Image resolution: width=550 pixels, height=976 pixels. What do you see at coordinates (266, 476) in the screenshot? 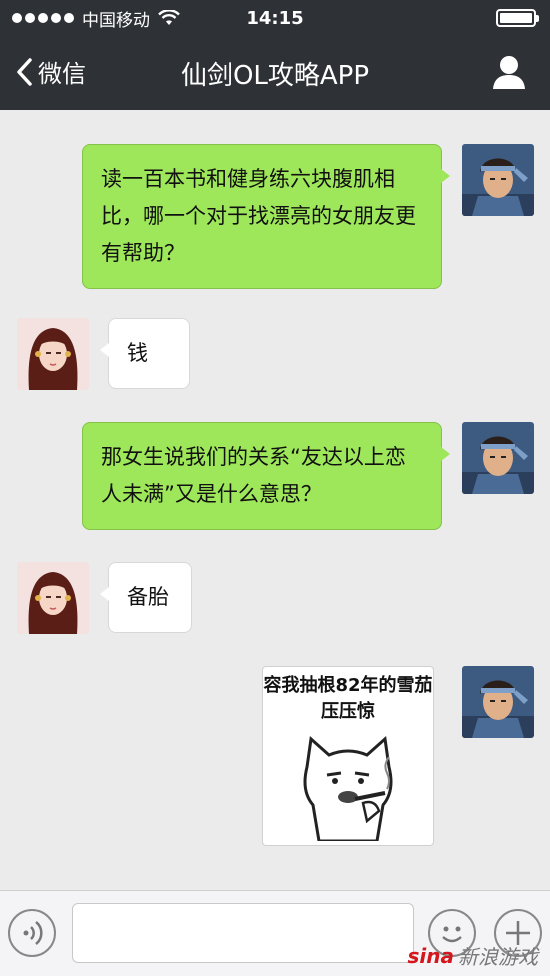
I see `message-bubble-outgoing: 那女生说我们的关系“友达以上恋人未满”又是什么意思？` at bounding box center [266, 476].